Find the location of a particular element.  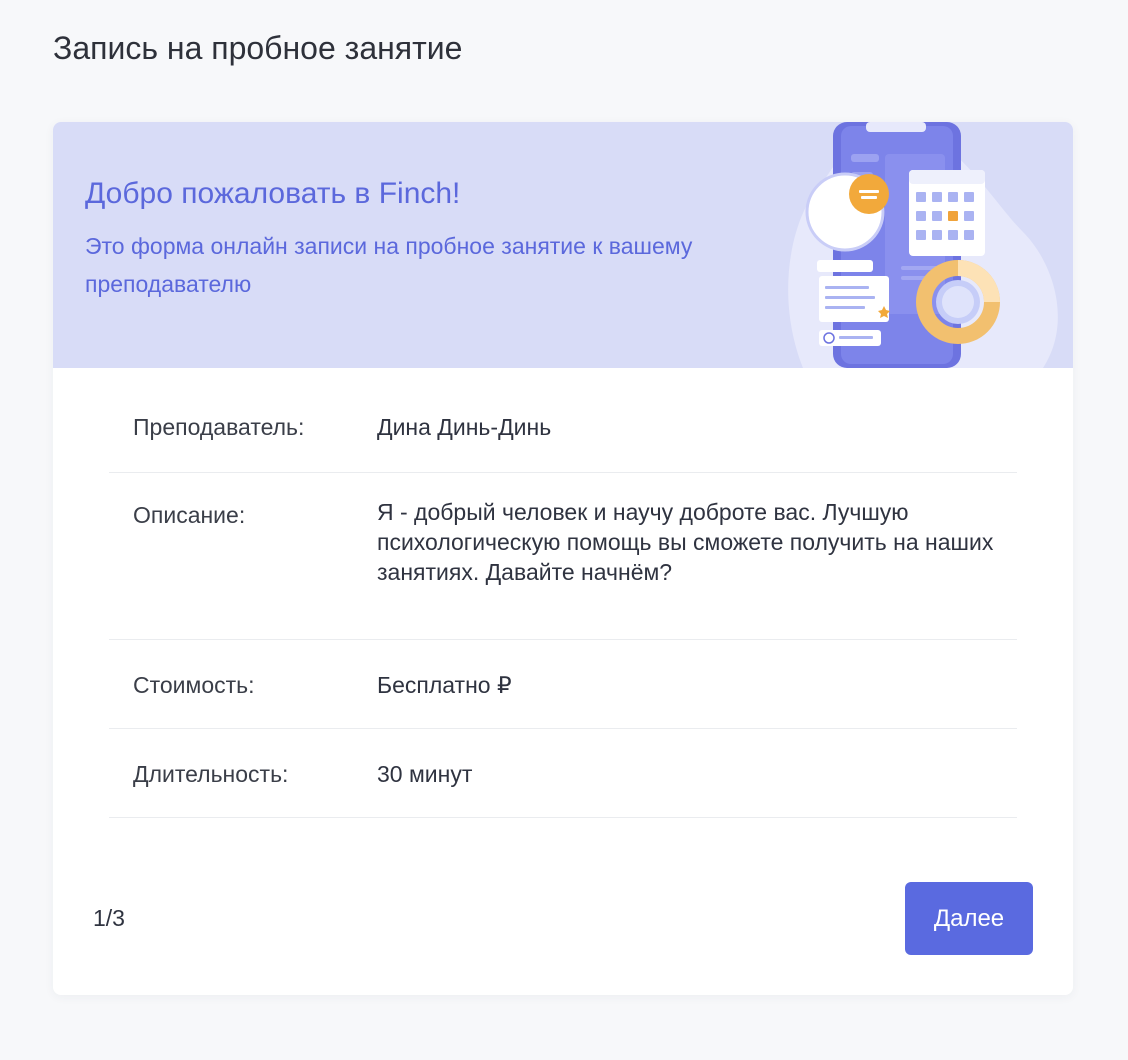

step-indicator: 1/3 is located at coordinates (109, 918).